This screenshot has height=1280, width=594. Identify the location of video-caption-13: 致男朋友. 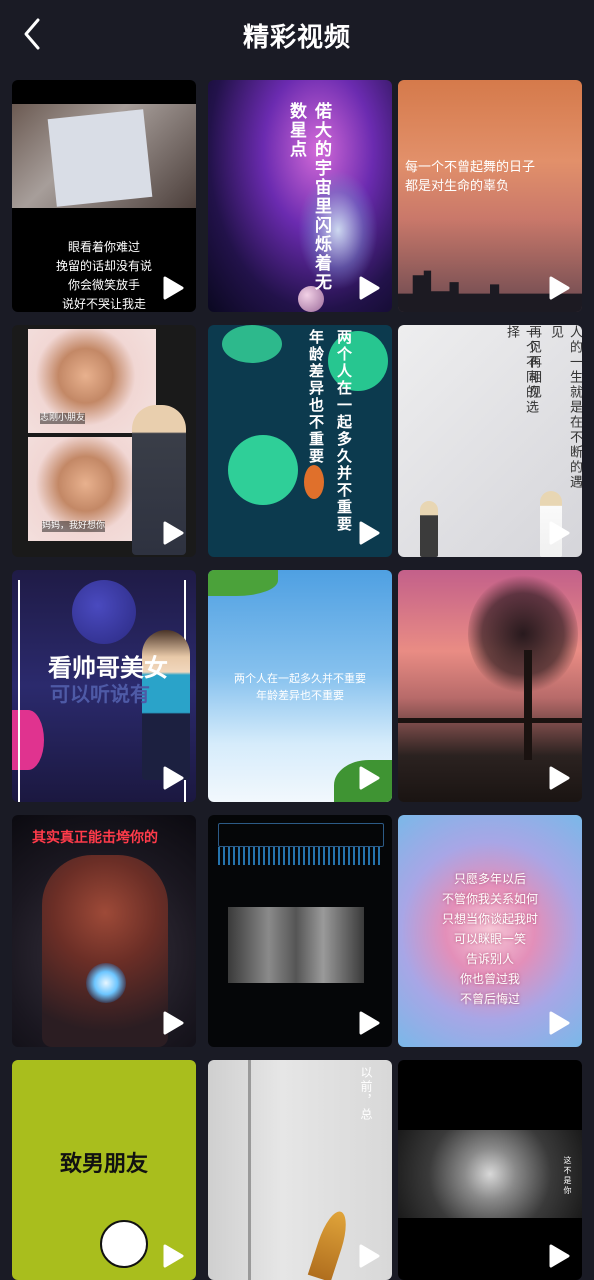
(103, 1164).